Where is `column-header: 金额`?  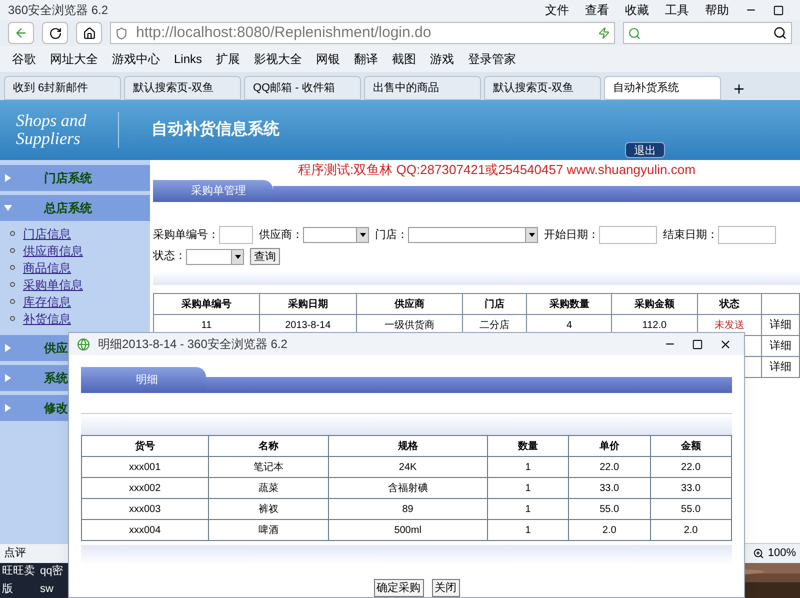 column-header: 金额 is located at coordinates (691, 446).